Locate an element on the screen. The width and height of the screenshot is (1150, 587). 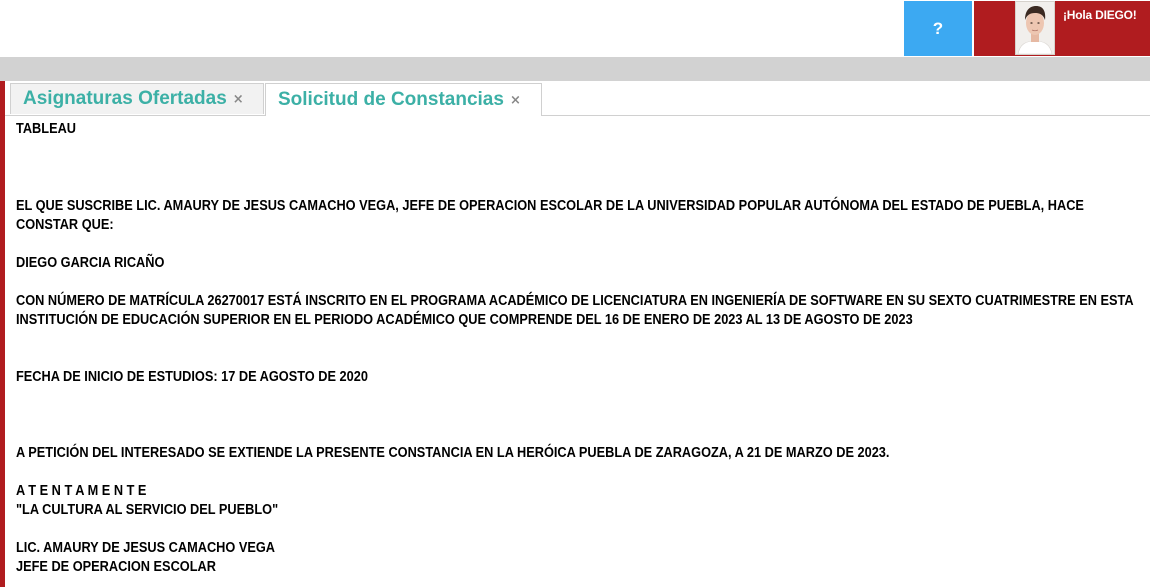
motto-text: "LA CULTURA AL SERVICIO DEL PUEBLO" is located at coordinates (147, 510).